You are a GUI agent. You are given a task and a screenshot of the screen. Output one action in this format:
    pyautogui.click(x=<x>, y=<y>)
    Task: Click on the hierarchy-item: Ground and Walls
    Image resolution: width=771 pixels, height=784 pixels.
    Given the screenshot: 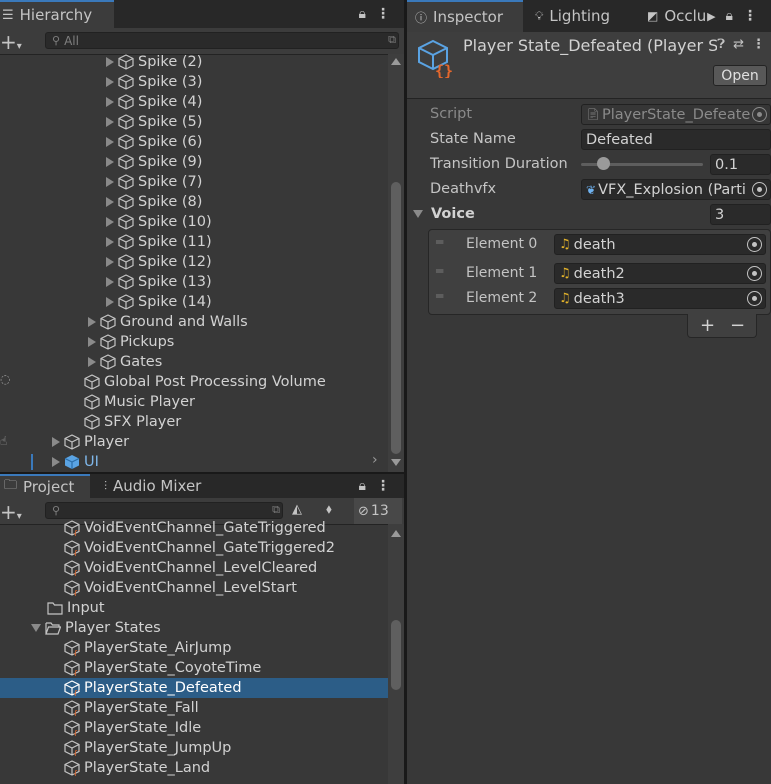 What is the action you would take?
    pyautogui.click(x=168, y=322)
    